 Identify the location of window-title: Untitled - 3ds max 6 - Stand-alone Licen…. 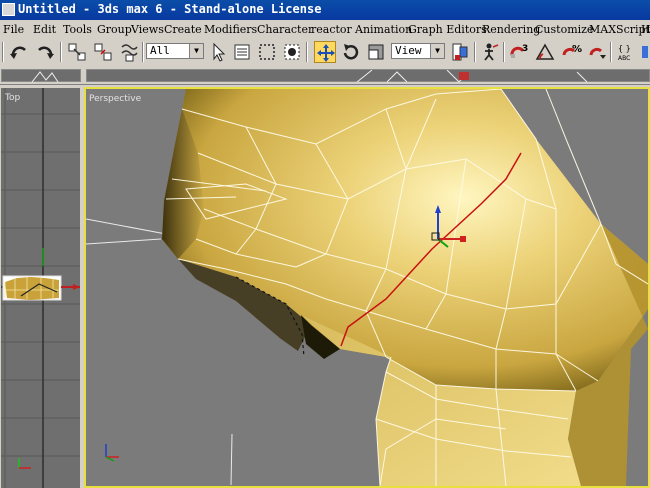
(170, 9).